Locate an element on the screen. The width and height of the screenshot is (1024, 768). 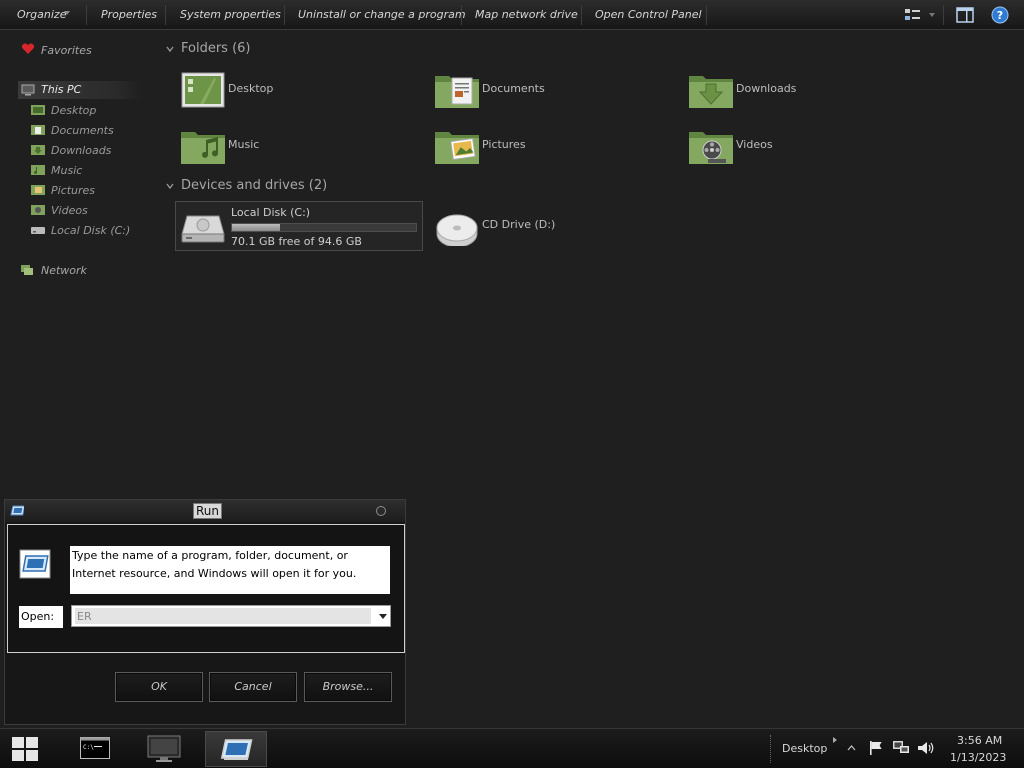
run-title-bar: Run is located at coordinates (205, 511).